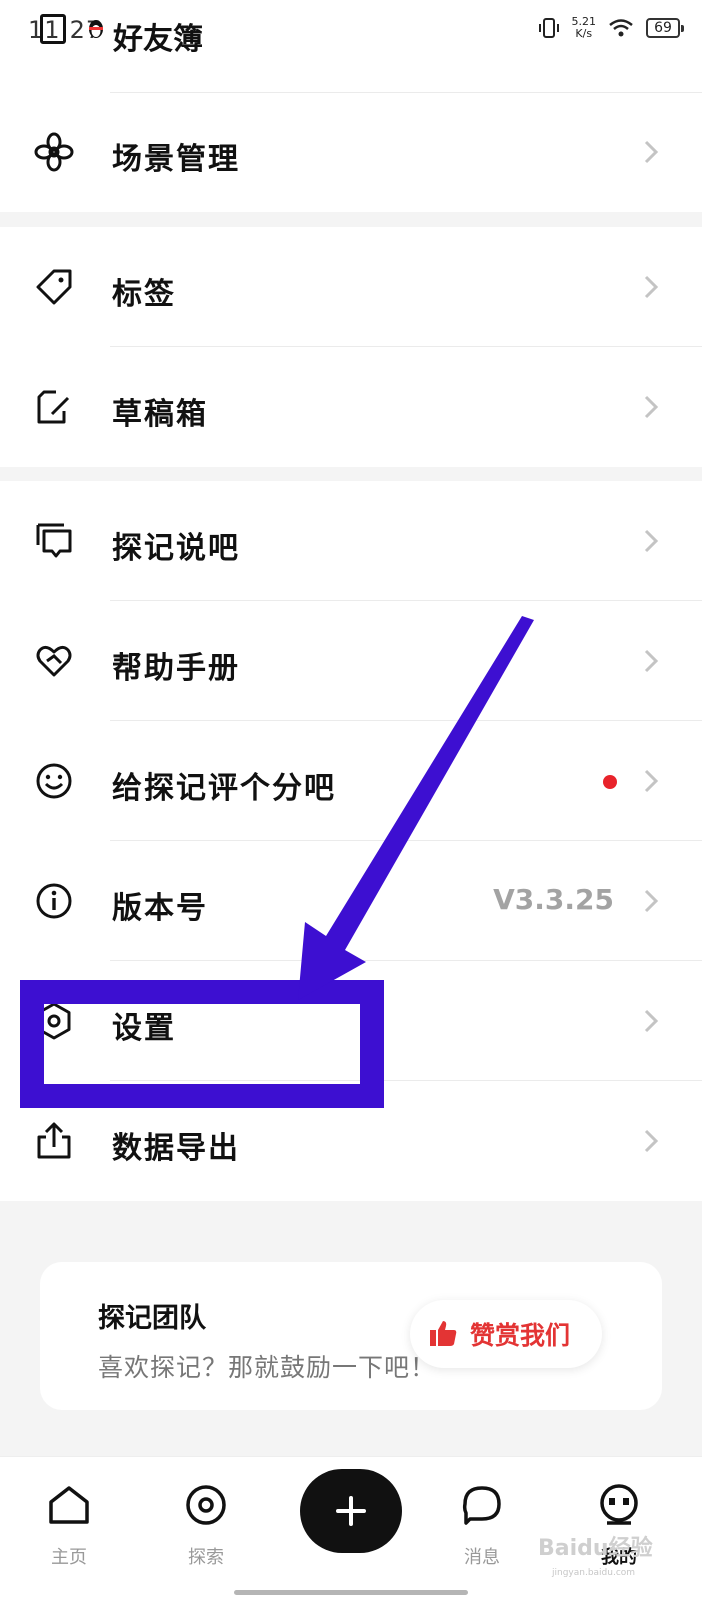 The image size is (702, 1601). I want to click on bottom-tab-bar: 主页 探索 消息 我的, so click(351, 1528).